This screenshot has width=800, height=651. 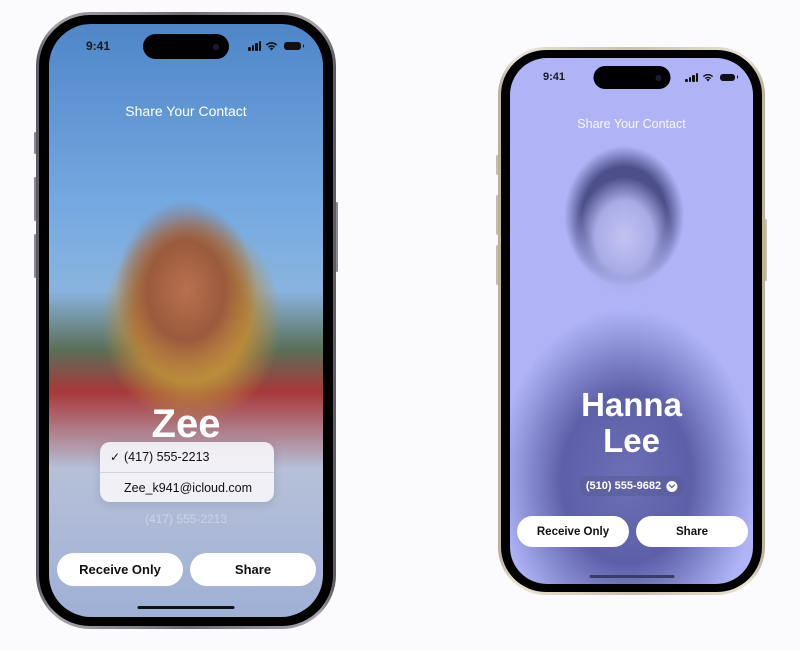 I want to click on phone-number-selector: (510) 555-9682, so click(x=631, y=486).